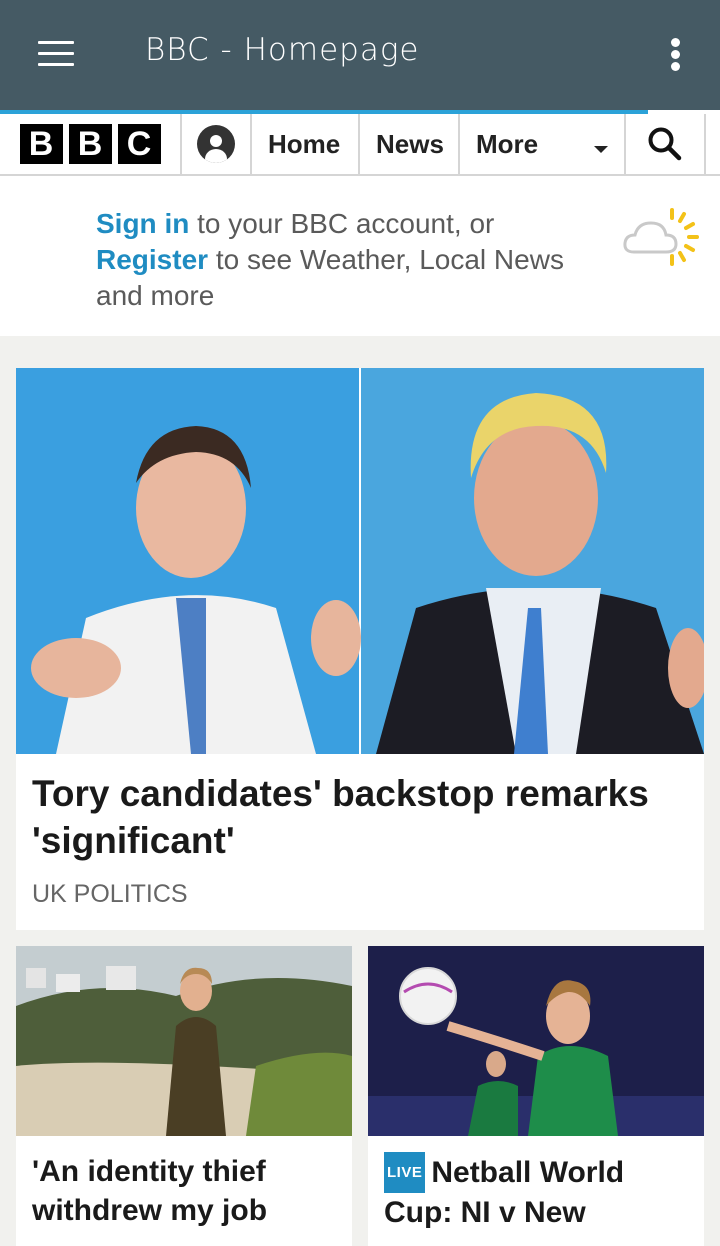 Image resolution: width=720 pixels, height=1246 pixels. What do you see at coordinates (543, 144) in the screenshot?
I see `nav-more-dropdown: More` at bounding box center [543, 144].